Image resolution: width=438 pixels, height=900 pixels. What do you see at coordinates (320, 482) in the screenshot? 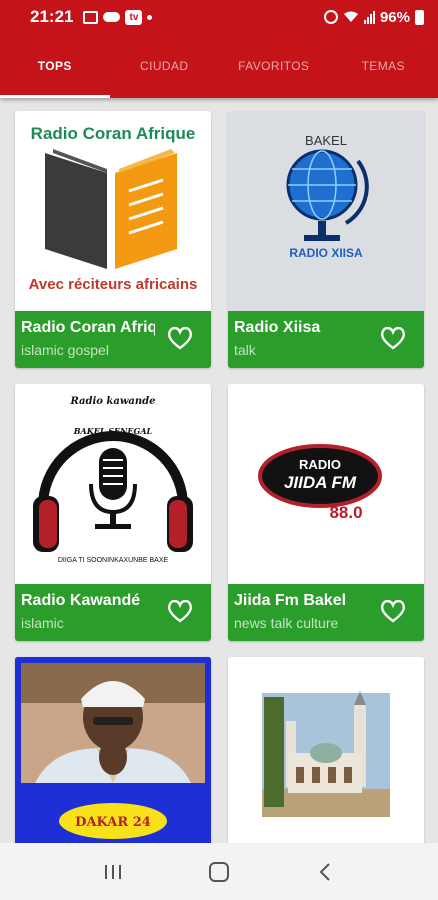
I see `logo-mid-text: JIIDA FM` at bounding box center [320, 482].